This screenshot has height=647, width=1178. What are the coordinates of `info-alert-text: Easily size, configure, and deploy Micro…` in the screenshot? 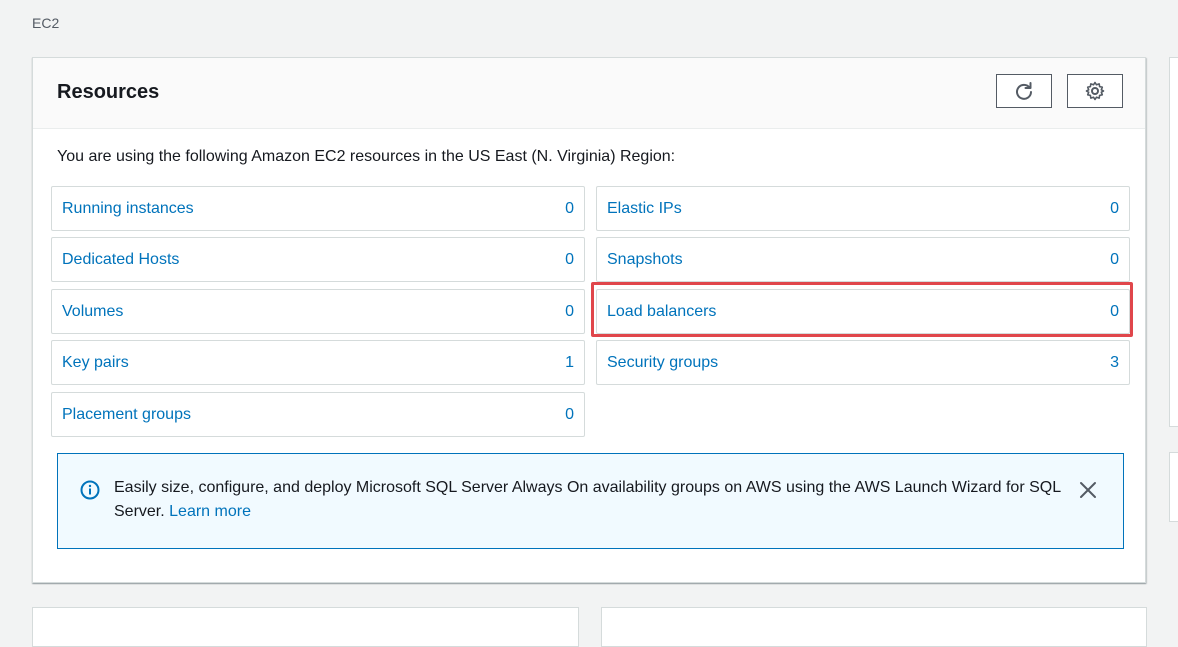 It's located at (589, 500).